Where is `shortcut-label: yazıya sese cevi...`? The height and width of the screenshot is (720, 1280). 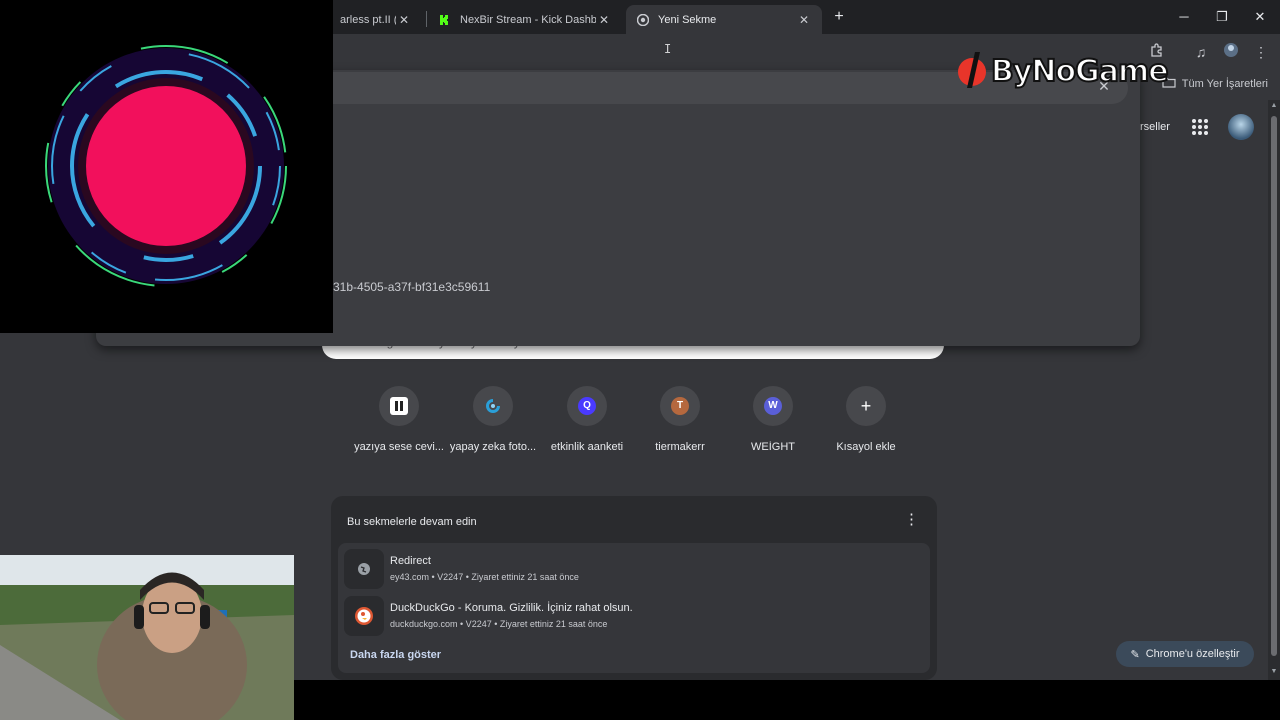 shortcut-label: yazıya sese cevi... is located at coordinates (399, 447).